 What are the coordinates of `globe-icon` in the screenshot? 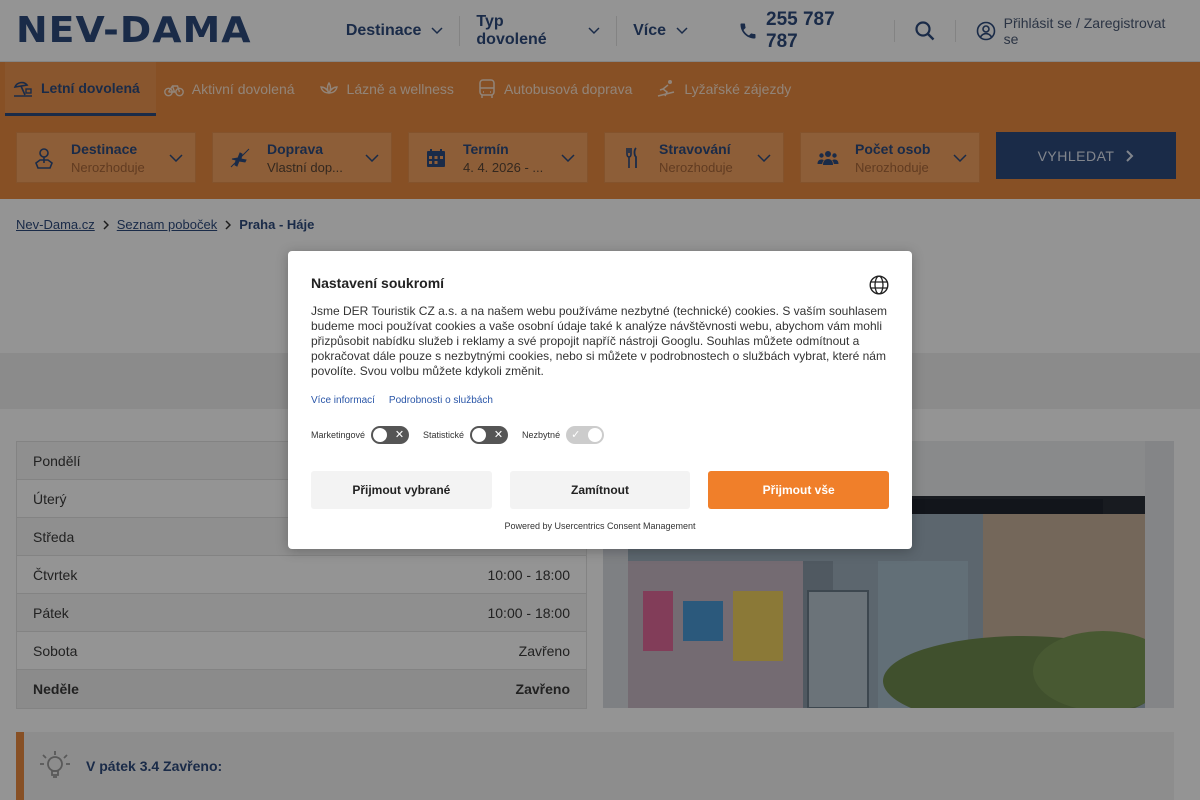 It's located at (879, 285).